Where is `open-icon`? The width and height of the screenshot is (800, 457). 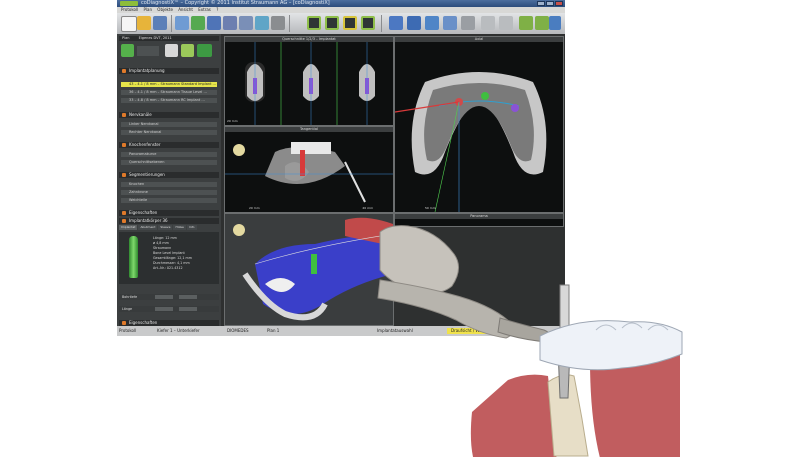
open-icon is located at coordinates (144, 23).